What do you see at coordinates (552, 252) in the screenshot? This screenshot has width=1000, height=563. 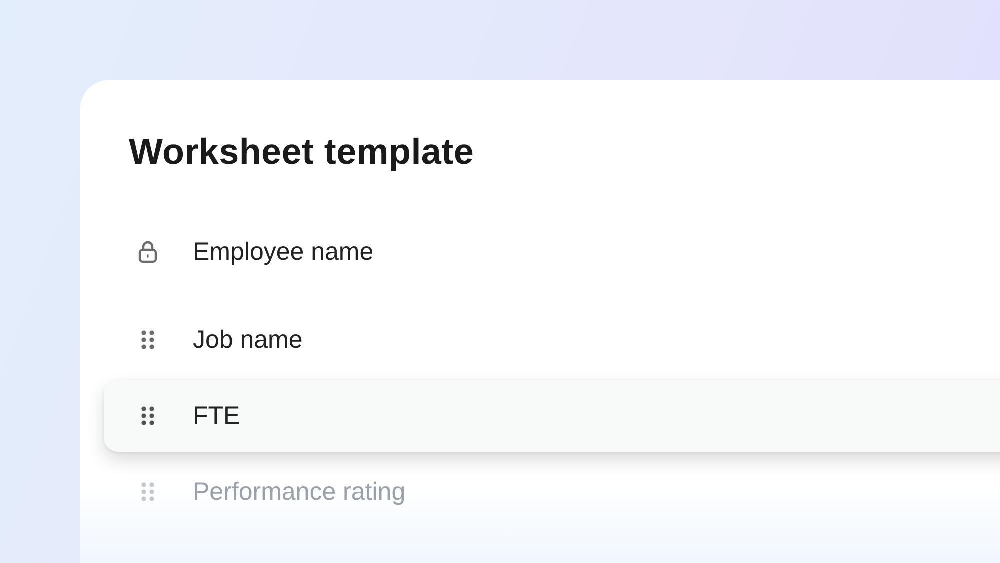 I see `field-row: Employee name` at bounding box center [552, 252].